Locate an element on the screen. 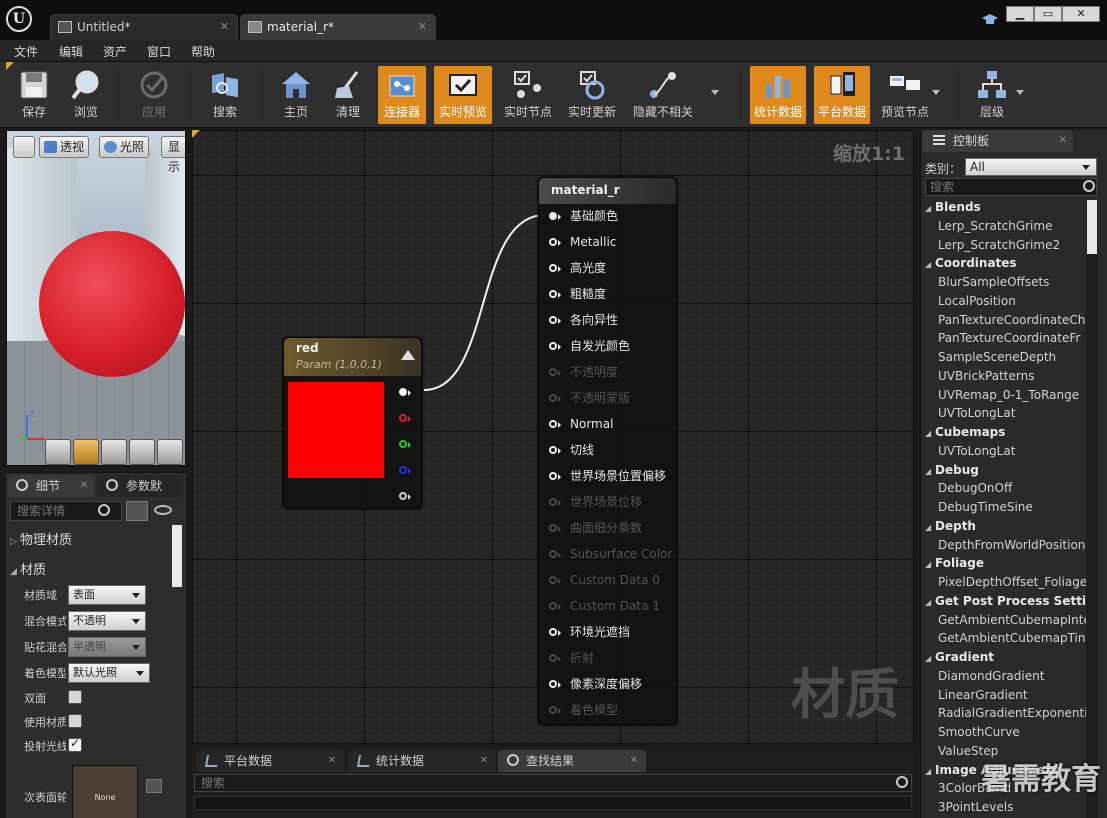 The height and width of the screenshot is (818, 1107). hide-unrelated-button: 隐藏不相关 is located at coordinates (663, 95).